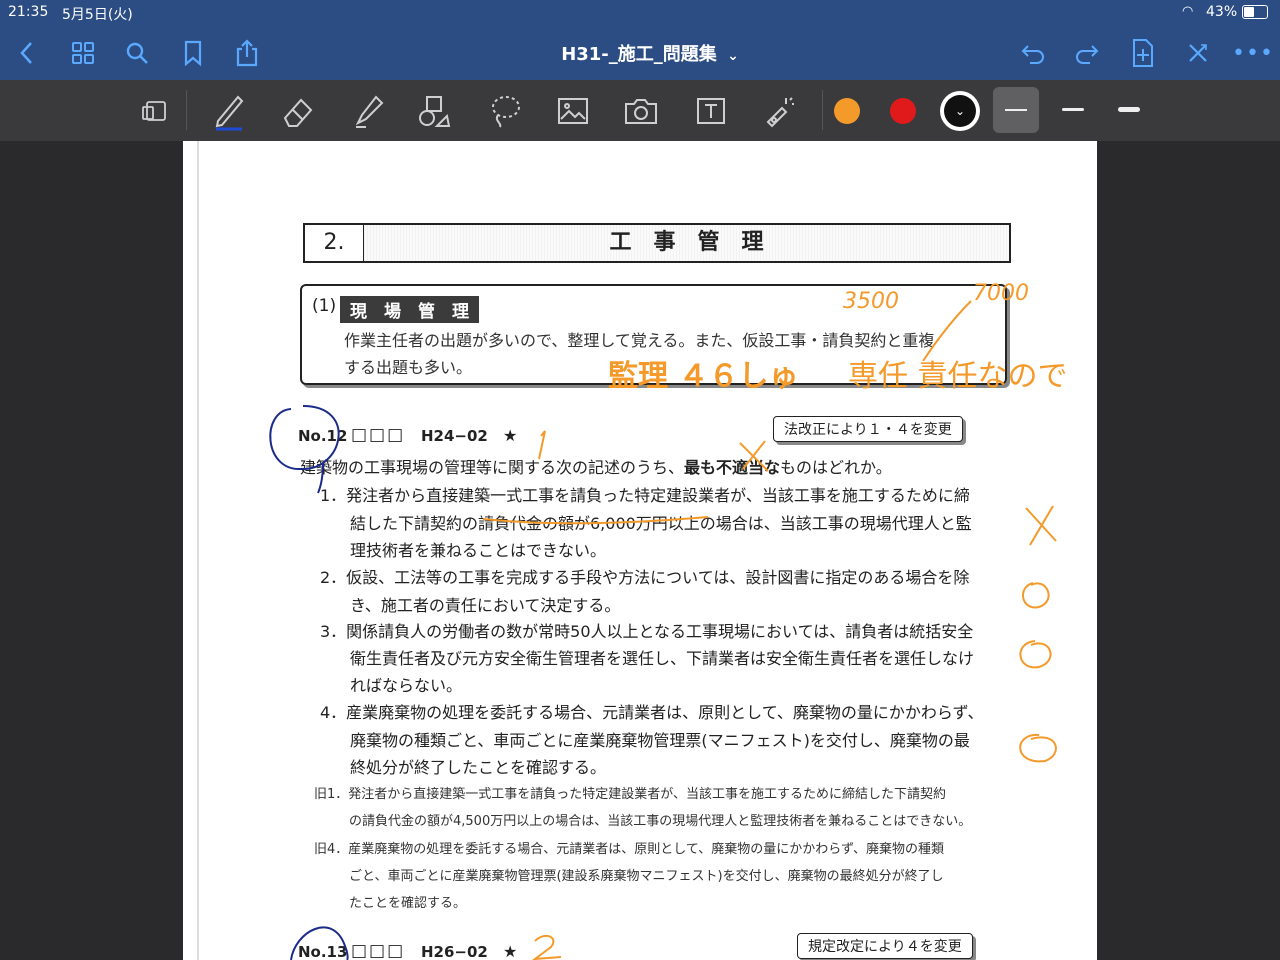 The height and width of the screenshot is (960, 1280). What do you see at coordinates (903, 111) in the screenshot?
I see `color-swatch-red` at bounding box center [903, 111].